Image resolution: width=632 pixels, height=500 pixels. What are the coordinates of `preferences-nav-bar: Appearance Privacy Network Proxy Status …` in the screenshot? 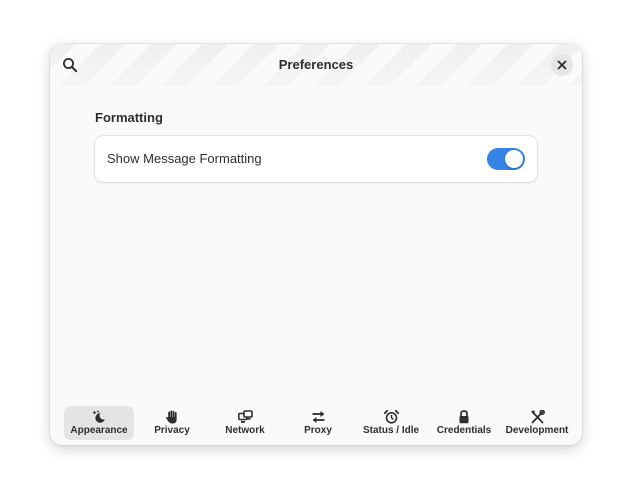 It's located at (316, 424).